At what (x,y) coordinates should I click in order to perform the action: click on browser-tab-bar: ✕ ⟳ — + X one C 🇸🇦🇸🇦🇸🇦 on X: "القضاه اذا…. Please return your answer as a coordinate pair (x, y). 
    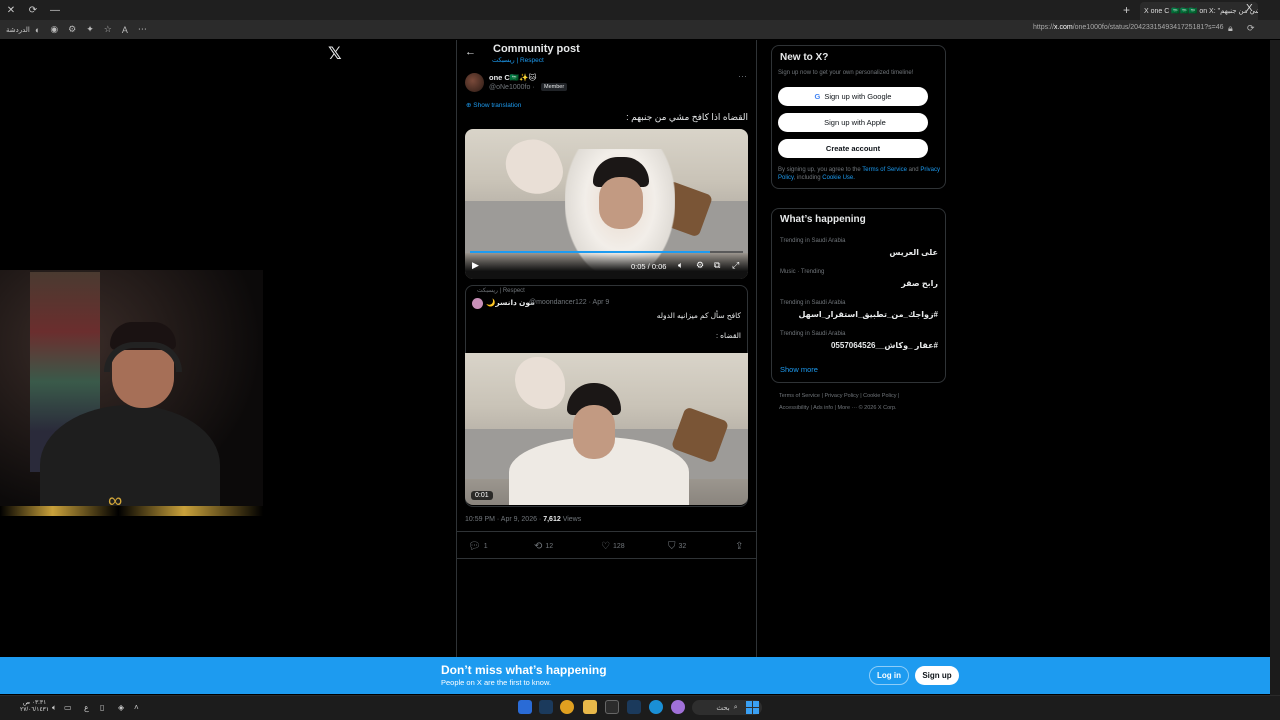
    Looking at the image, I should click on (640, 10).